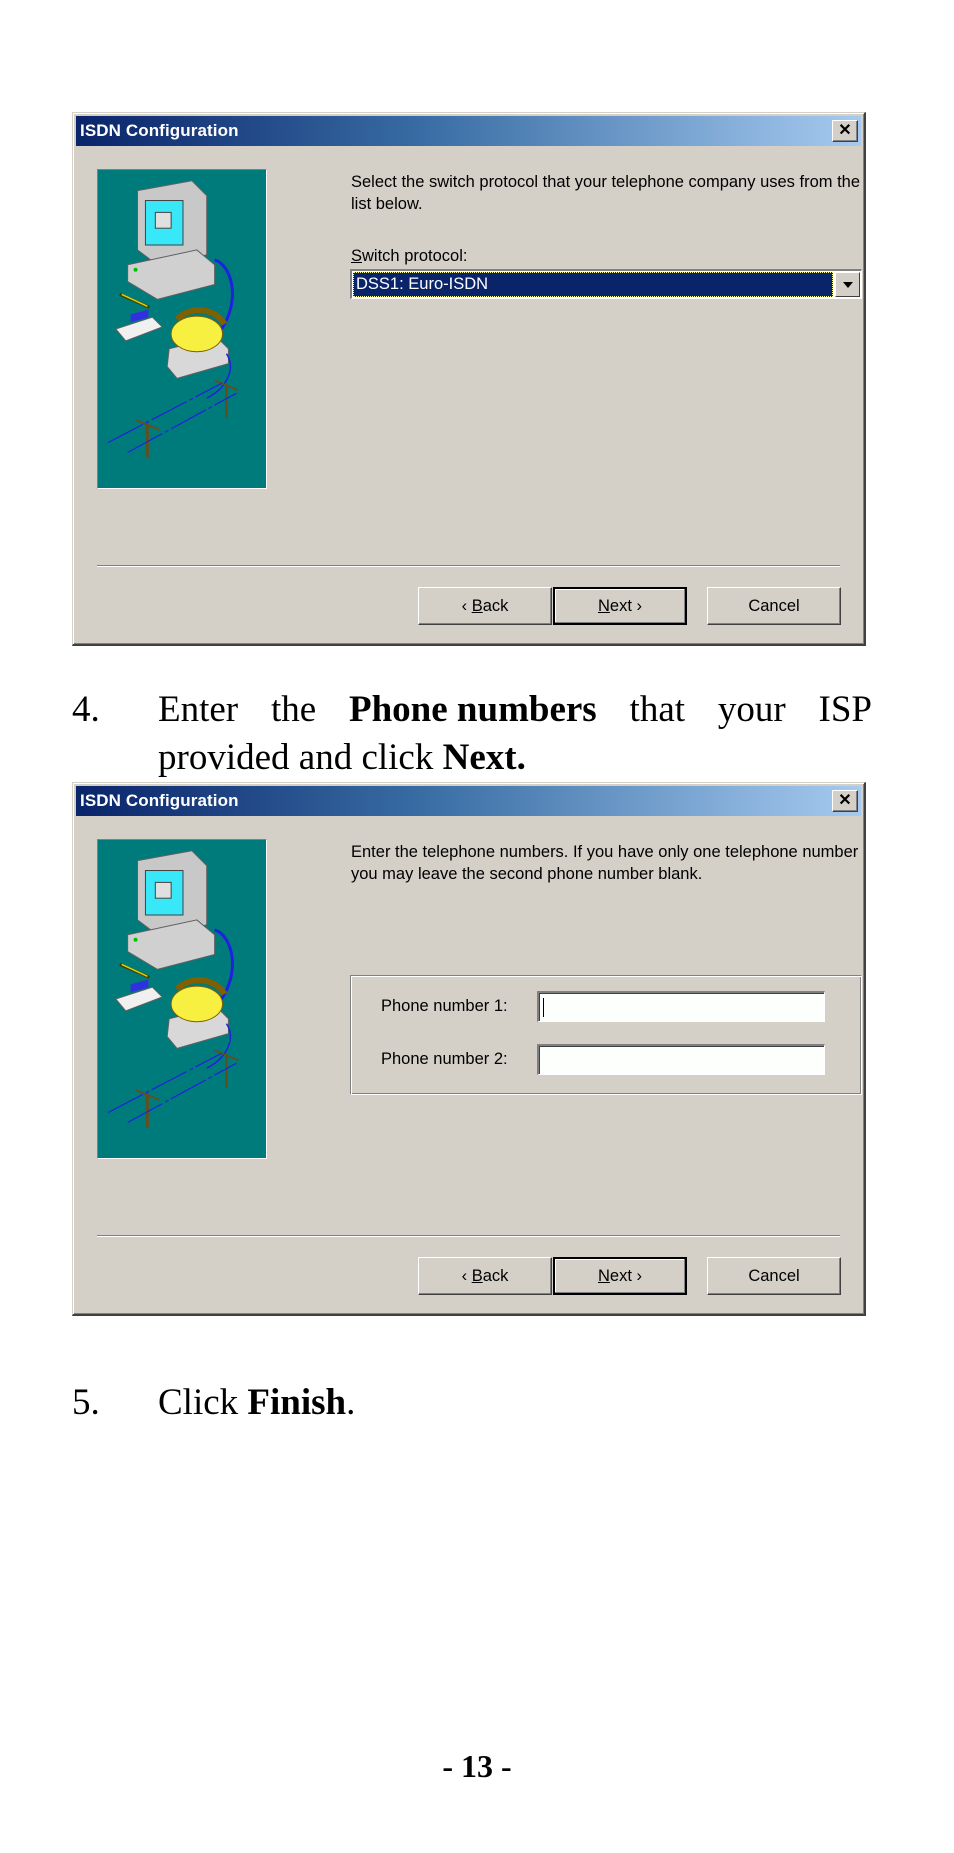 This screenshot has height=1853, width=954. I want to click on phone-number-2-label: Phone number 2:, so click(444, 1059).